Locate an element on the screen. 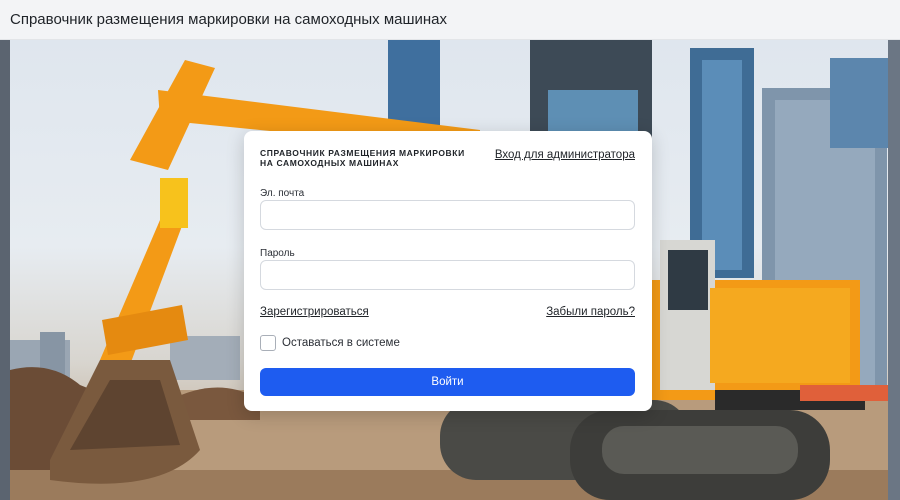 Image resolution: width=900 pixels, height=500 pixels. register-link: Зарегистрироваться is located at coordinates (314, 312).